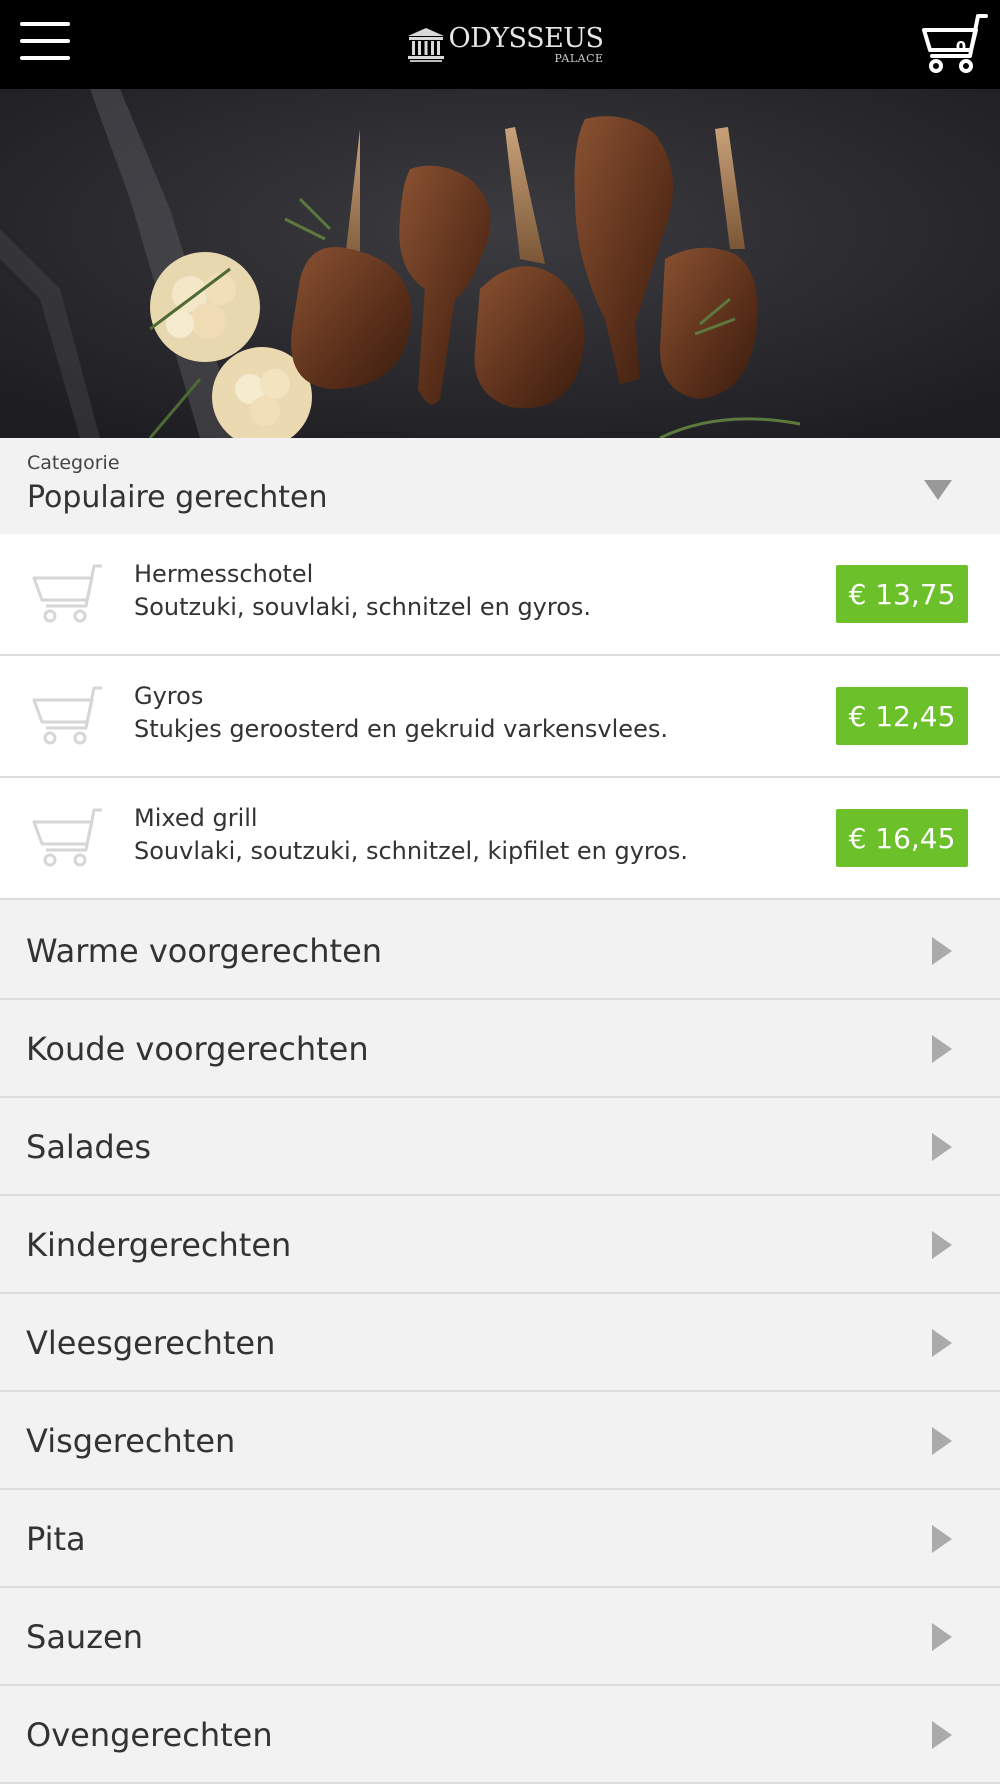 This screenshot has height=1784, width=1000. Describe the element at coordinates (500, 1735) in the screenshot. I see `category-row-ovengerechten: Ovengerechten` at that location.